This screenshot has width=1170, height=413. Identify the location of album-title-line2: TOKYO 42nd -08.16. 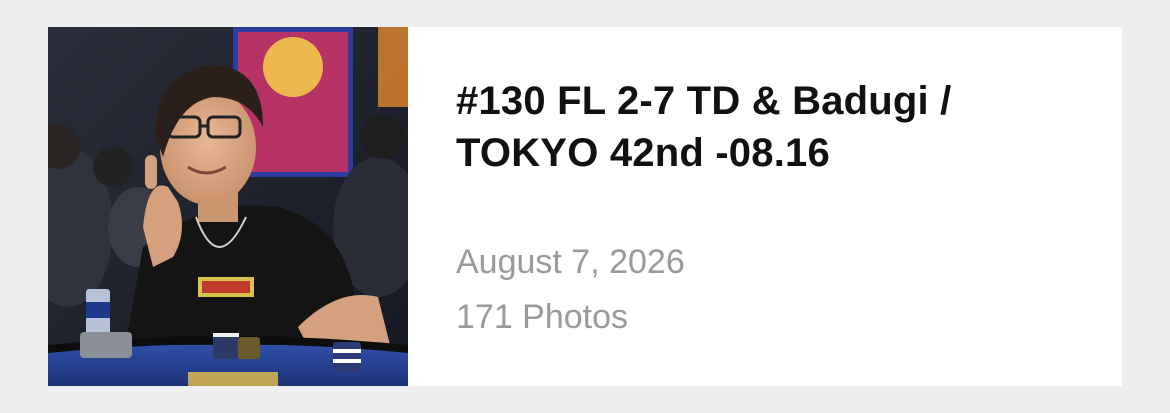
(643, 153).